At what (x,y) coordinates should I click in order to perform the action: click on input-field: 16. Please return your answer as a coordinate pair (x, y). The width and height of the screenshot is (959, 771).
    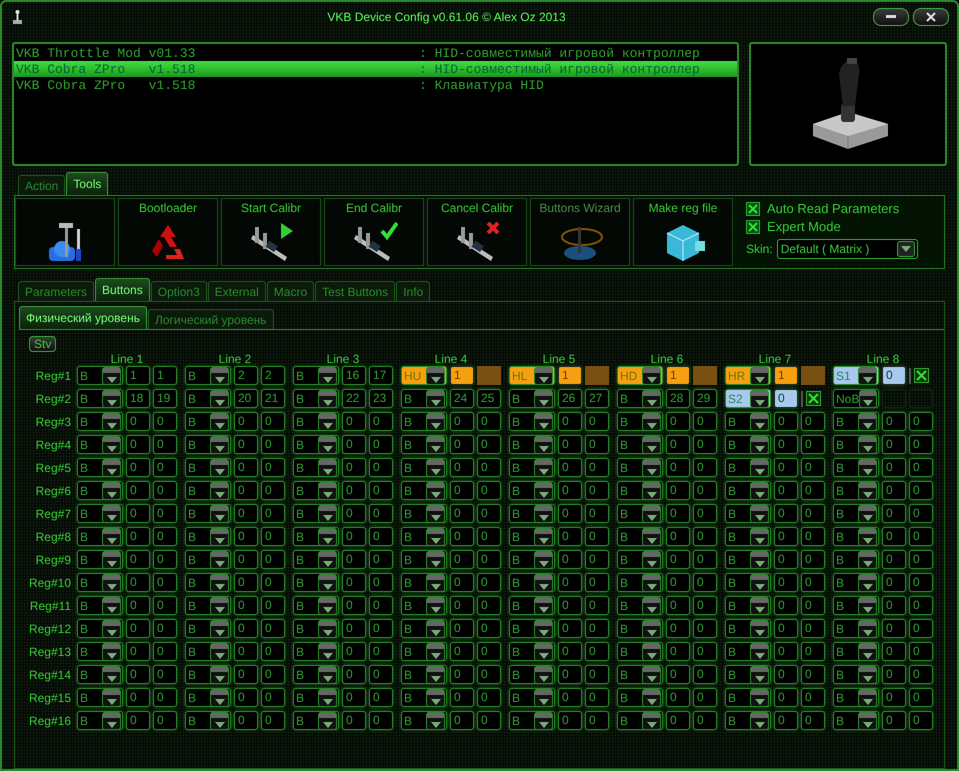
    Looking at the image, I should click on (354, 375).